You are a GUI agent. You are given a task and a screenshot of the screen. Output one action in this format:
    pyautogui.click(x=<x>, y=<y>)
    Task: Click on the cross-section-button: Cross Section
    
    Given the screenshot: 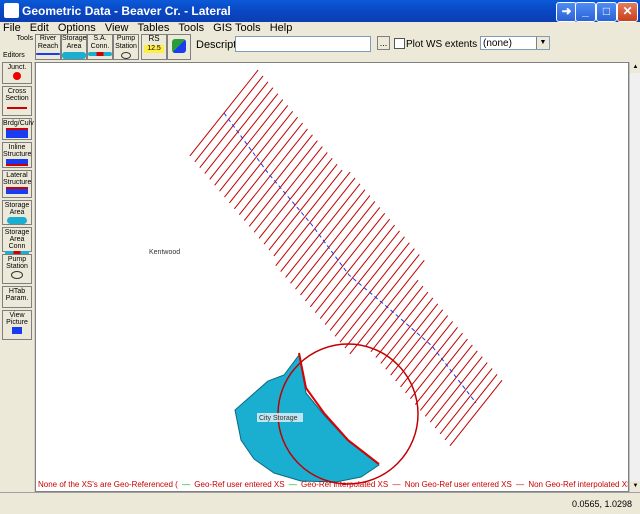 What is the action you would take?
    pyautogui.click(x=17, y=101)
    